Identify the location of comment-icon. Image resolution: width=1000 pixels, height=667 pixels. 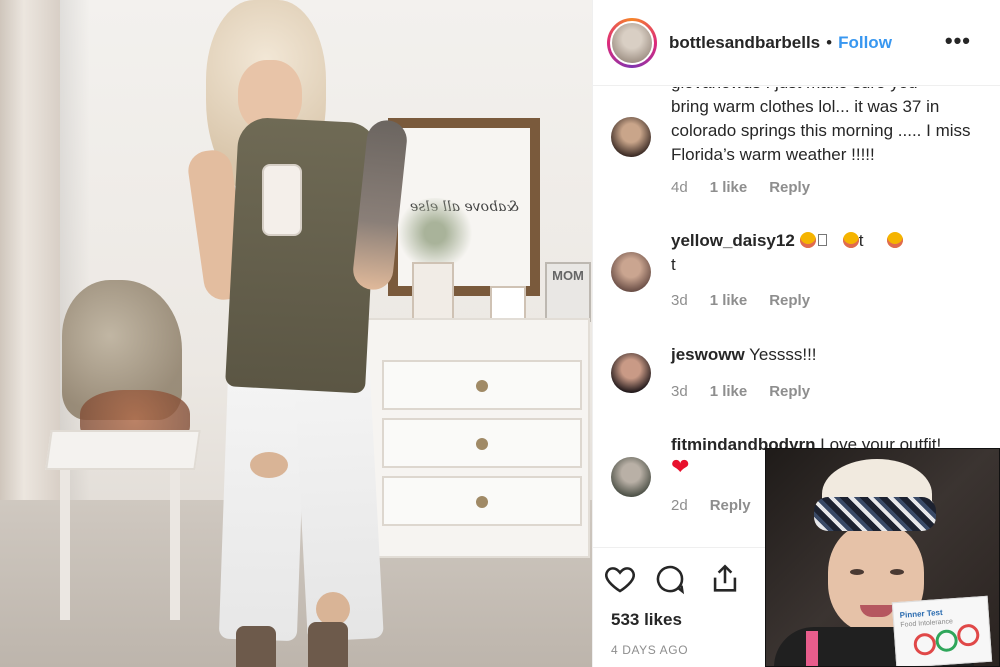
(670, 579).